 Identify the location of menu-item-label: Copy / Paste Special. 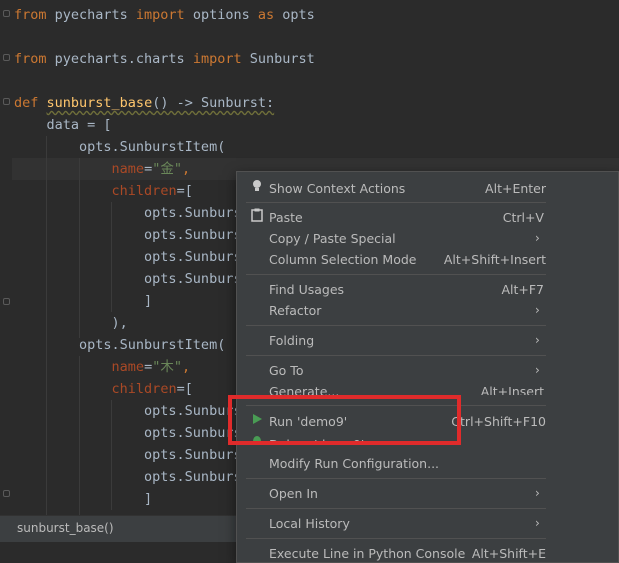
(332, 238).